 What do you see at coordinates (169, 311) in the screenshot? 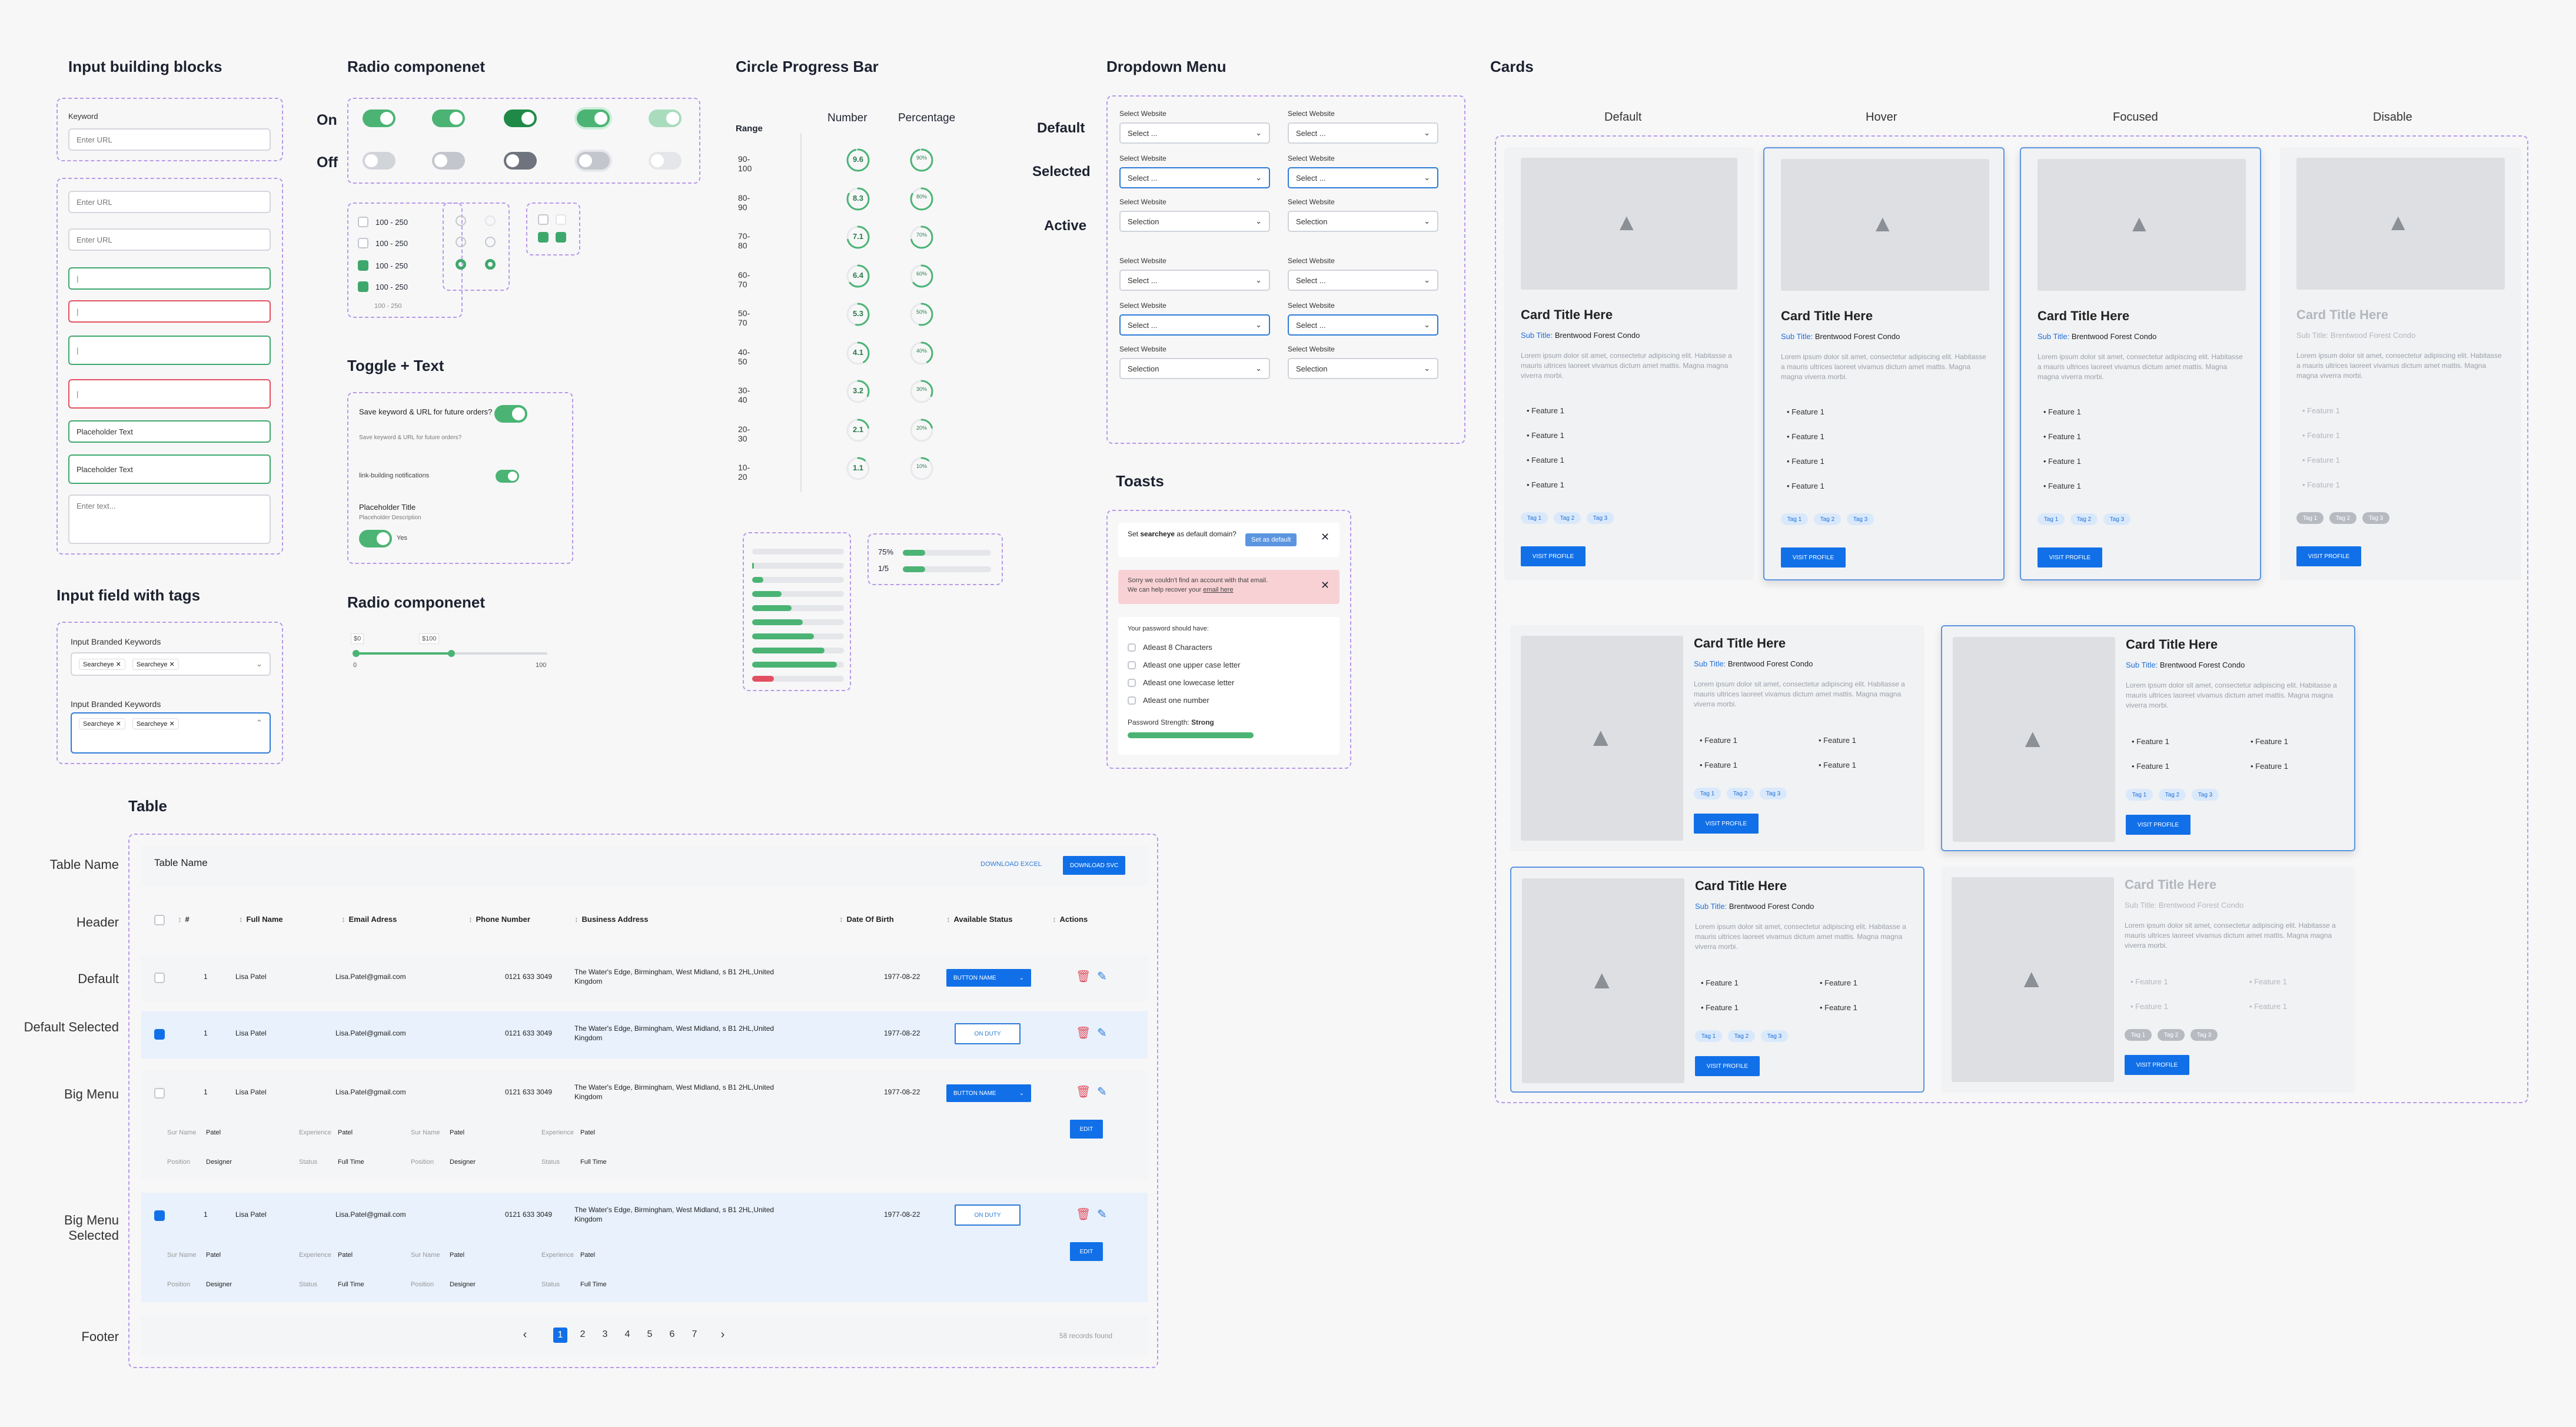
I see `input-error: |` at bounding box center [169, 311].